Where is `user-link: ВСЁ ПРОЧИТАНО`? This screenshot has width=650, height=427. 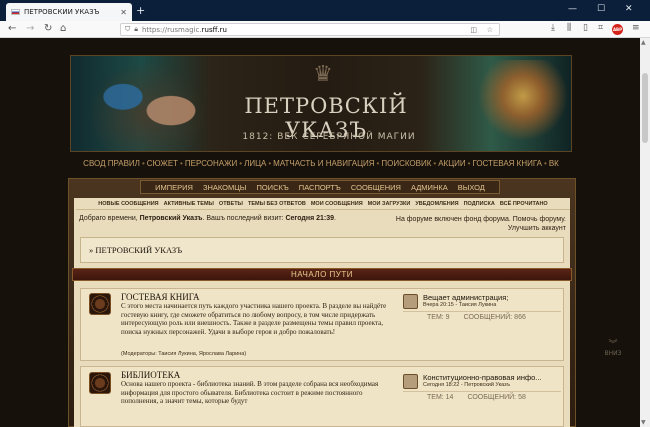
user-link: ВСЁ ПРОЧИТАНО is located at coordinates (524, 204).